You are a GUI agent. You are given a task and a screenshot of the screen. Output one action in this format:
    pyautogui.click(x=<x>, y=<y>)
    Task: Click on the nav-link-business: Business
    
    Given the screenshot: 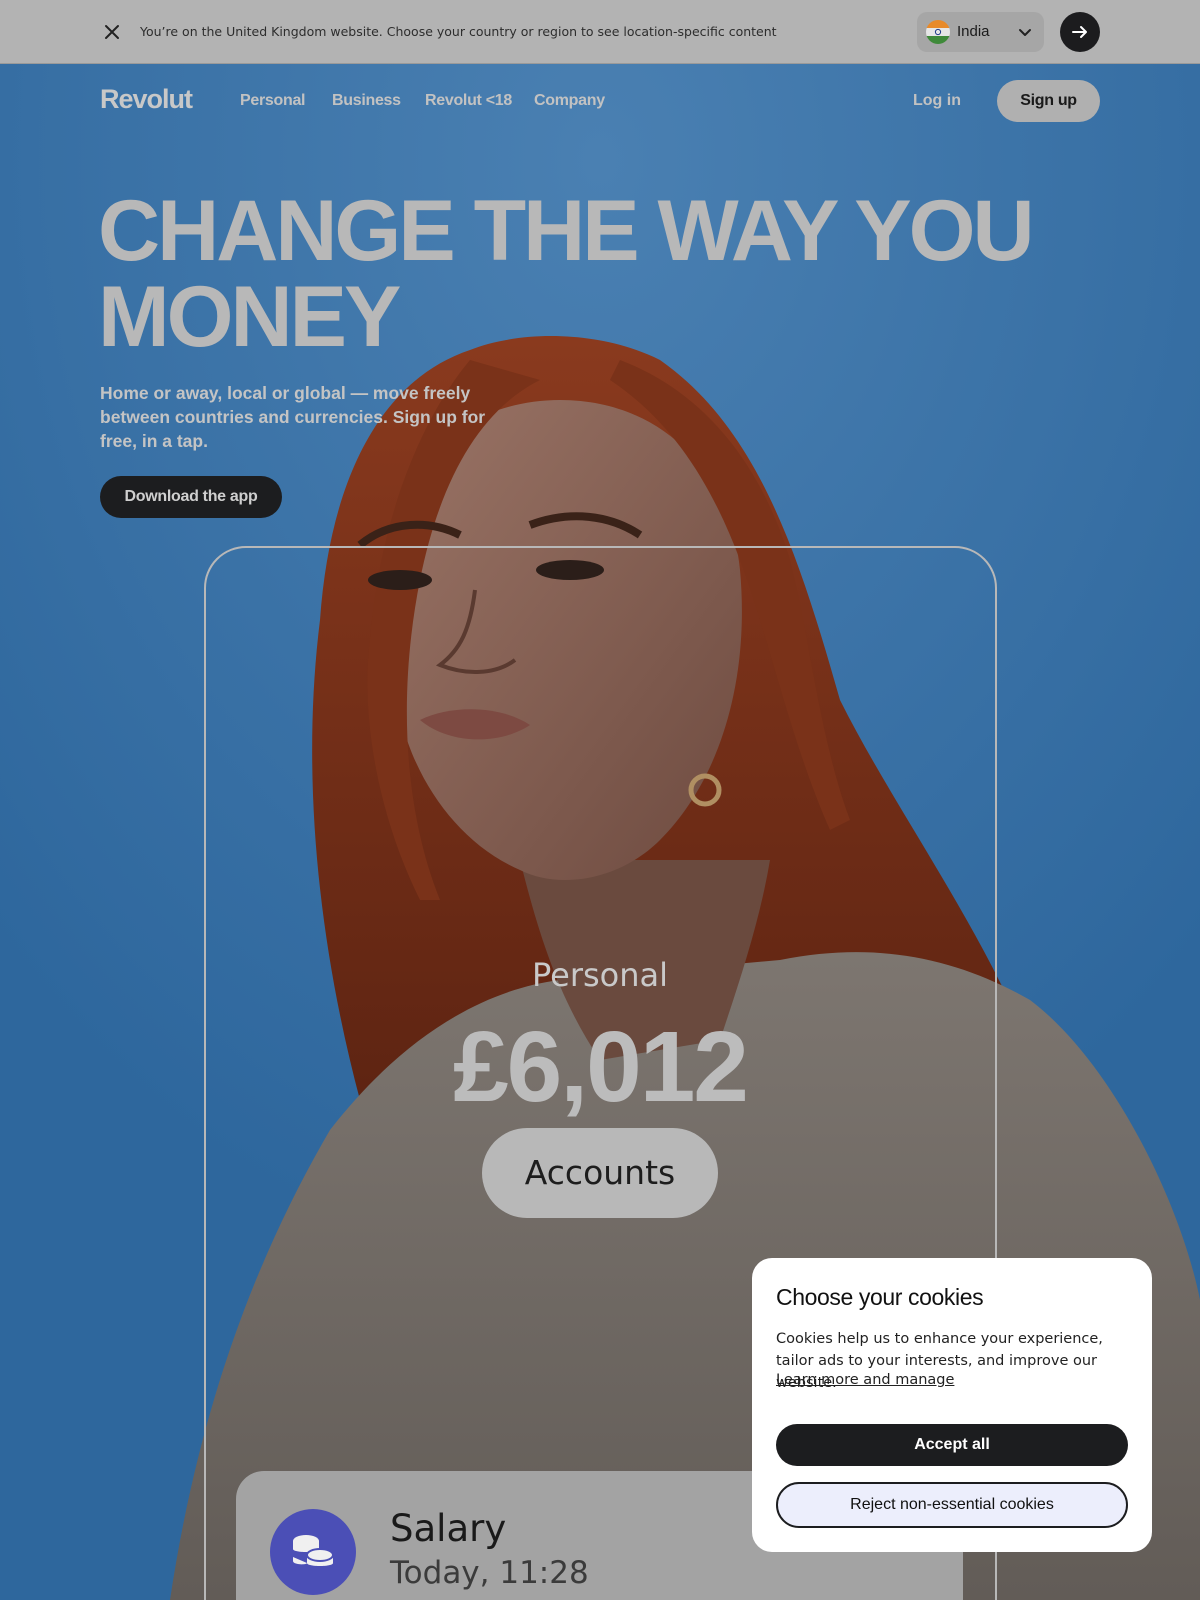 What is the action you would take?
    pyautogui.click(x=366, y=101)
    